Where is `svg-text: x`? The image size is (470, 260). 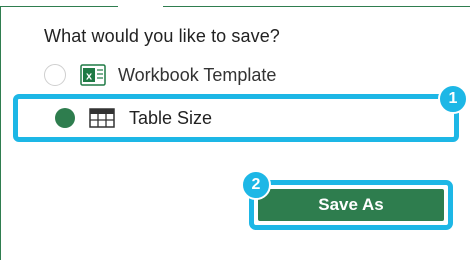
svg-text: x is located at coordinates (89, 77).